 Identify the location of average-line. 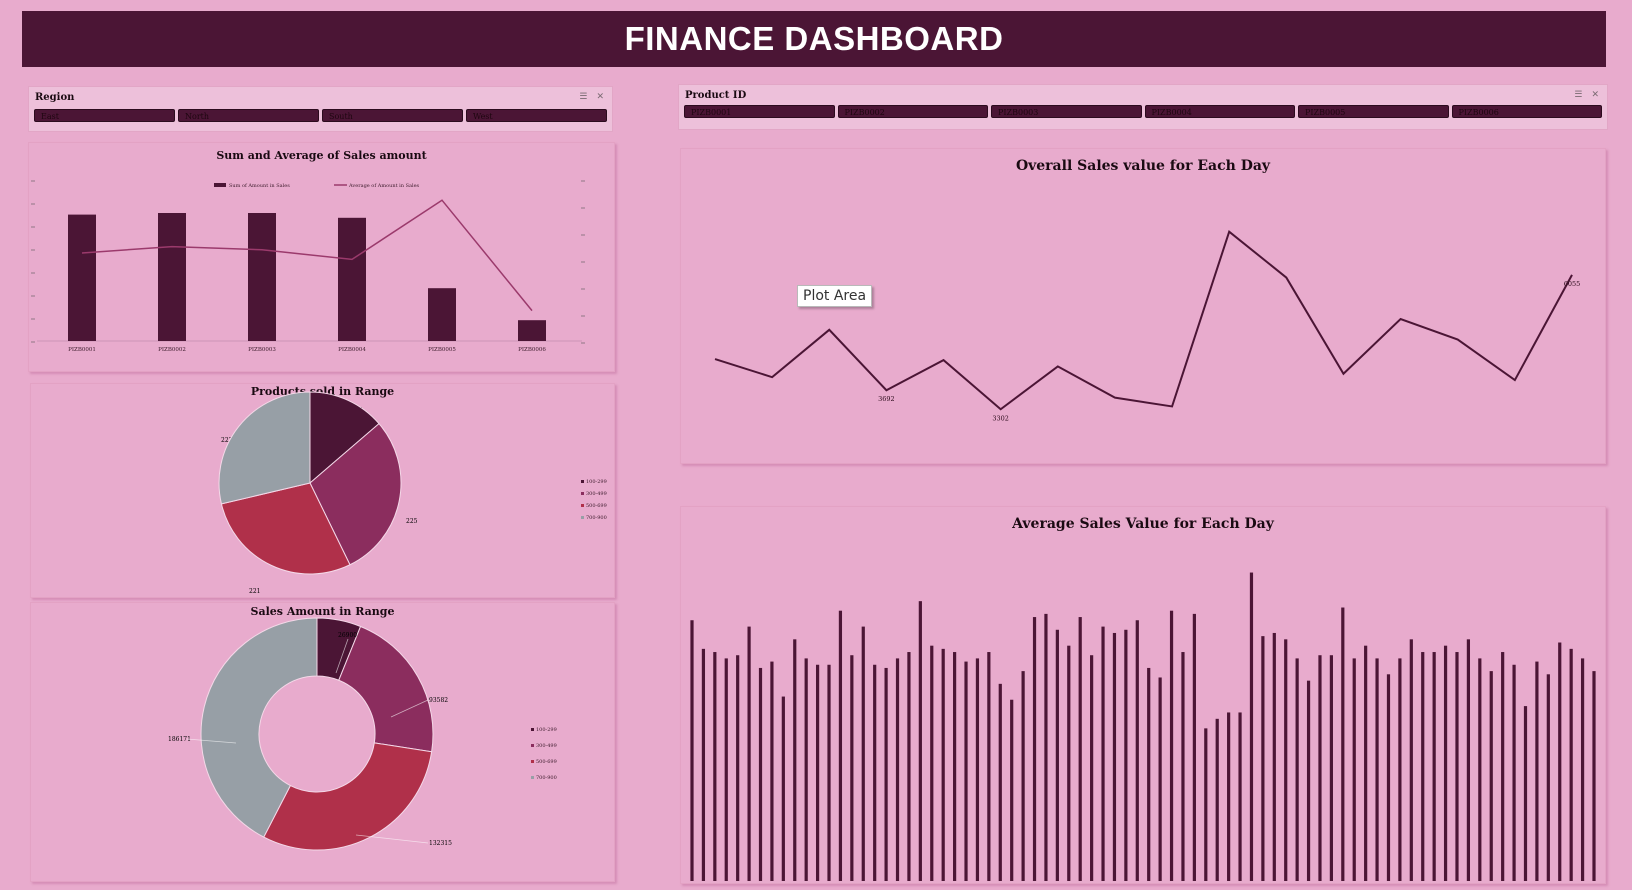
(307, 255).